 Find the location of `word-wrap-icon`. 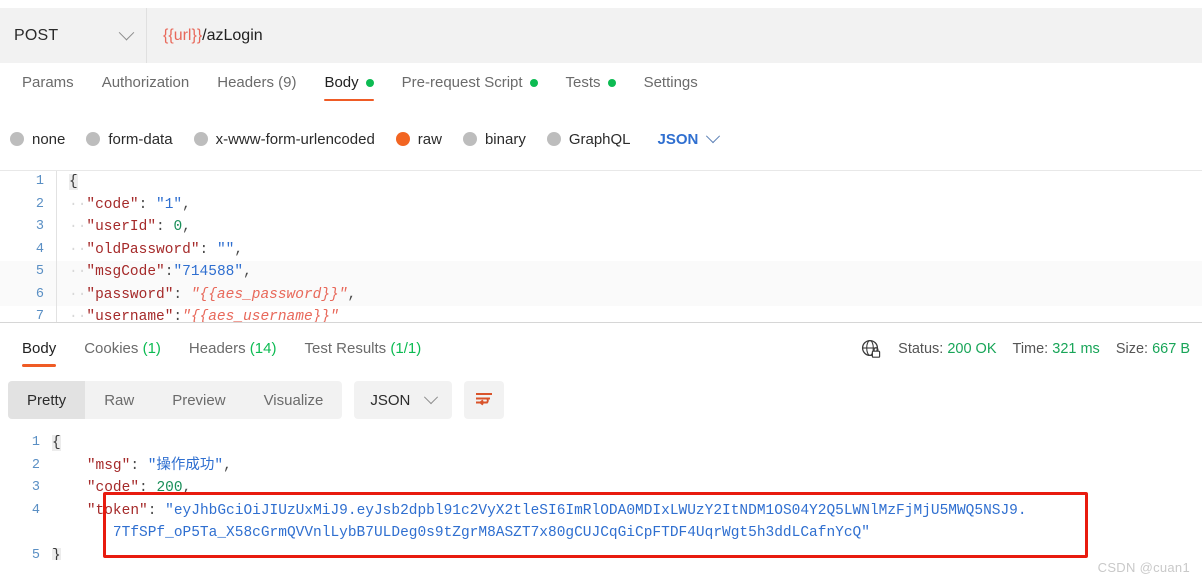

word-wrap-icon is located at coordinates (484, 400).